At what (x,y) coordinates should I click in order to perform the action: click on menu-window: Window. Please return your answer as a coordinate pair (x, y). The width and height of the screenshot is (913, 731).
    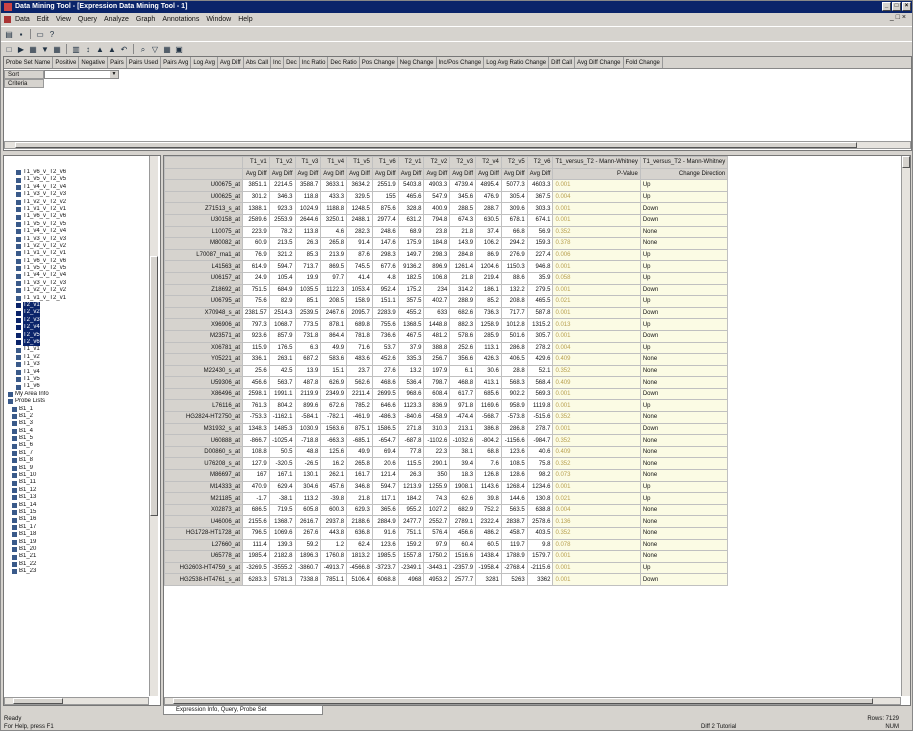
    Looking at the image, I should click on (218, 19).